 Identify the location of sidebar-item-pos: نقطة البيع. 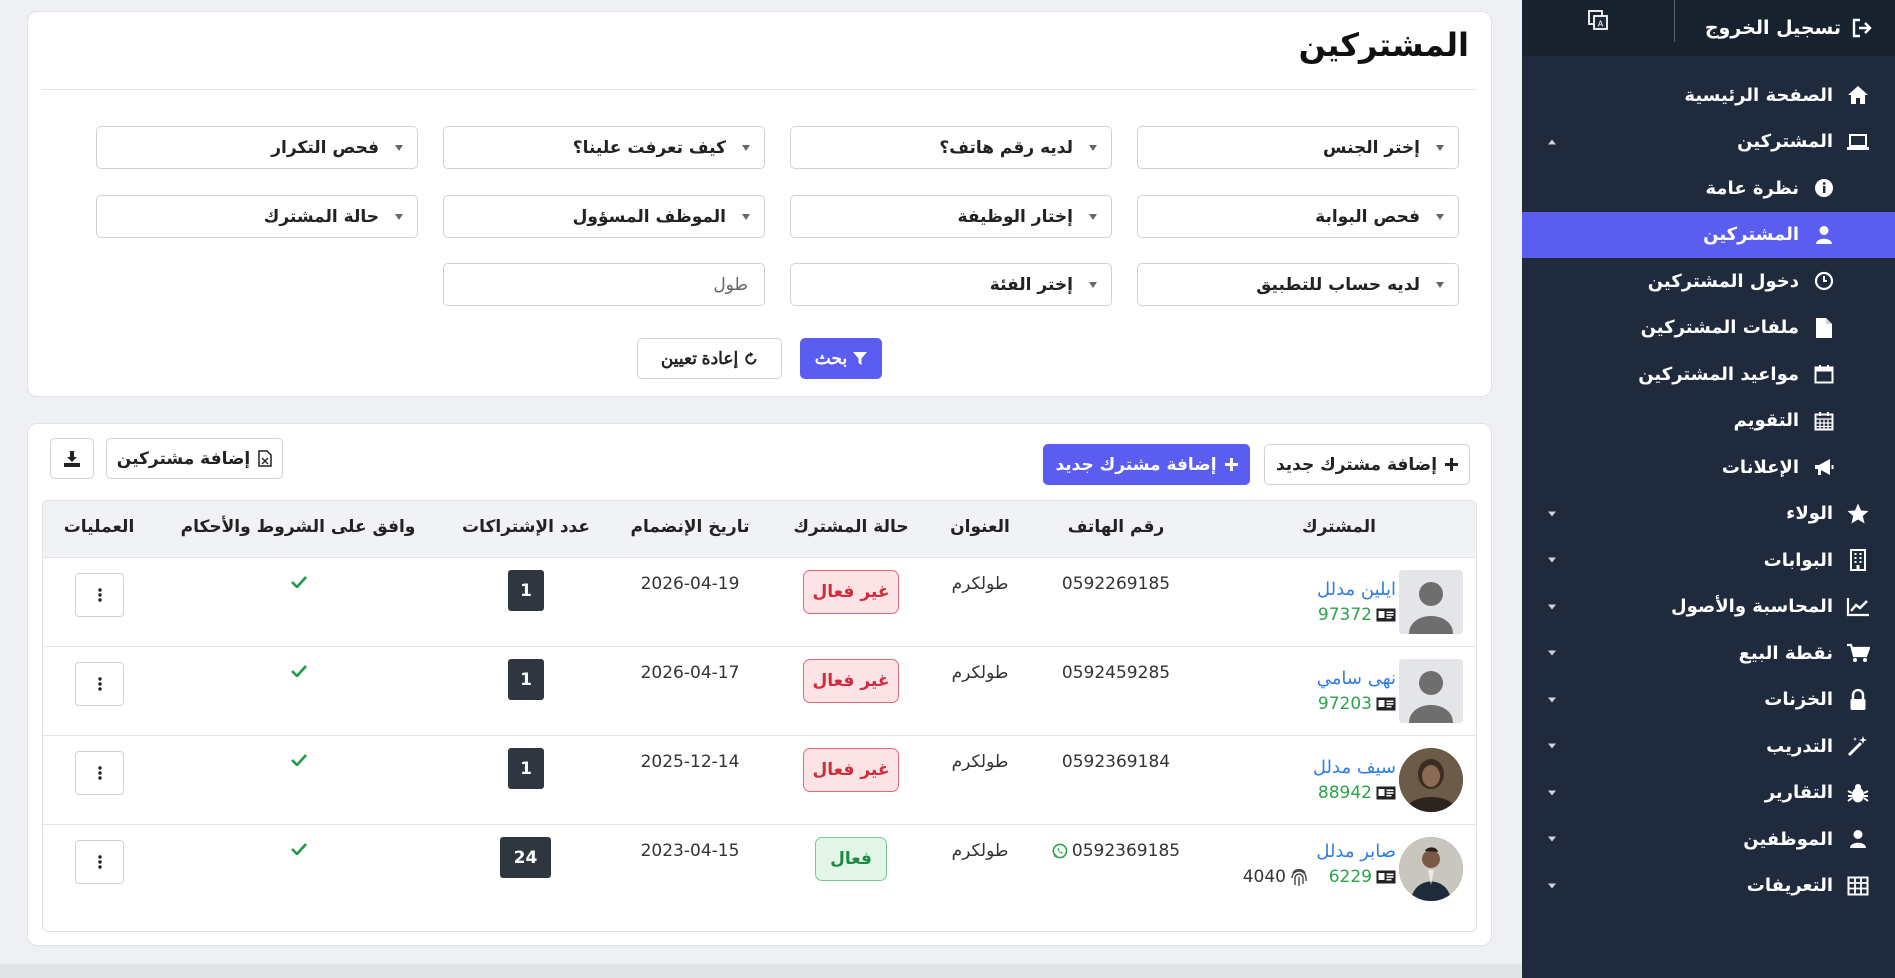
(1708, 653).